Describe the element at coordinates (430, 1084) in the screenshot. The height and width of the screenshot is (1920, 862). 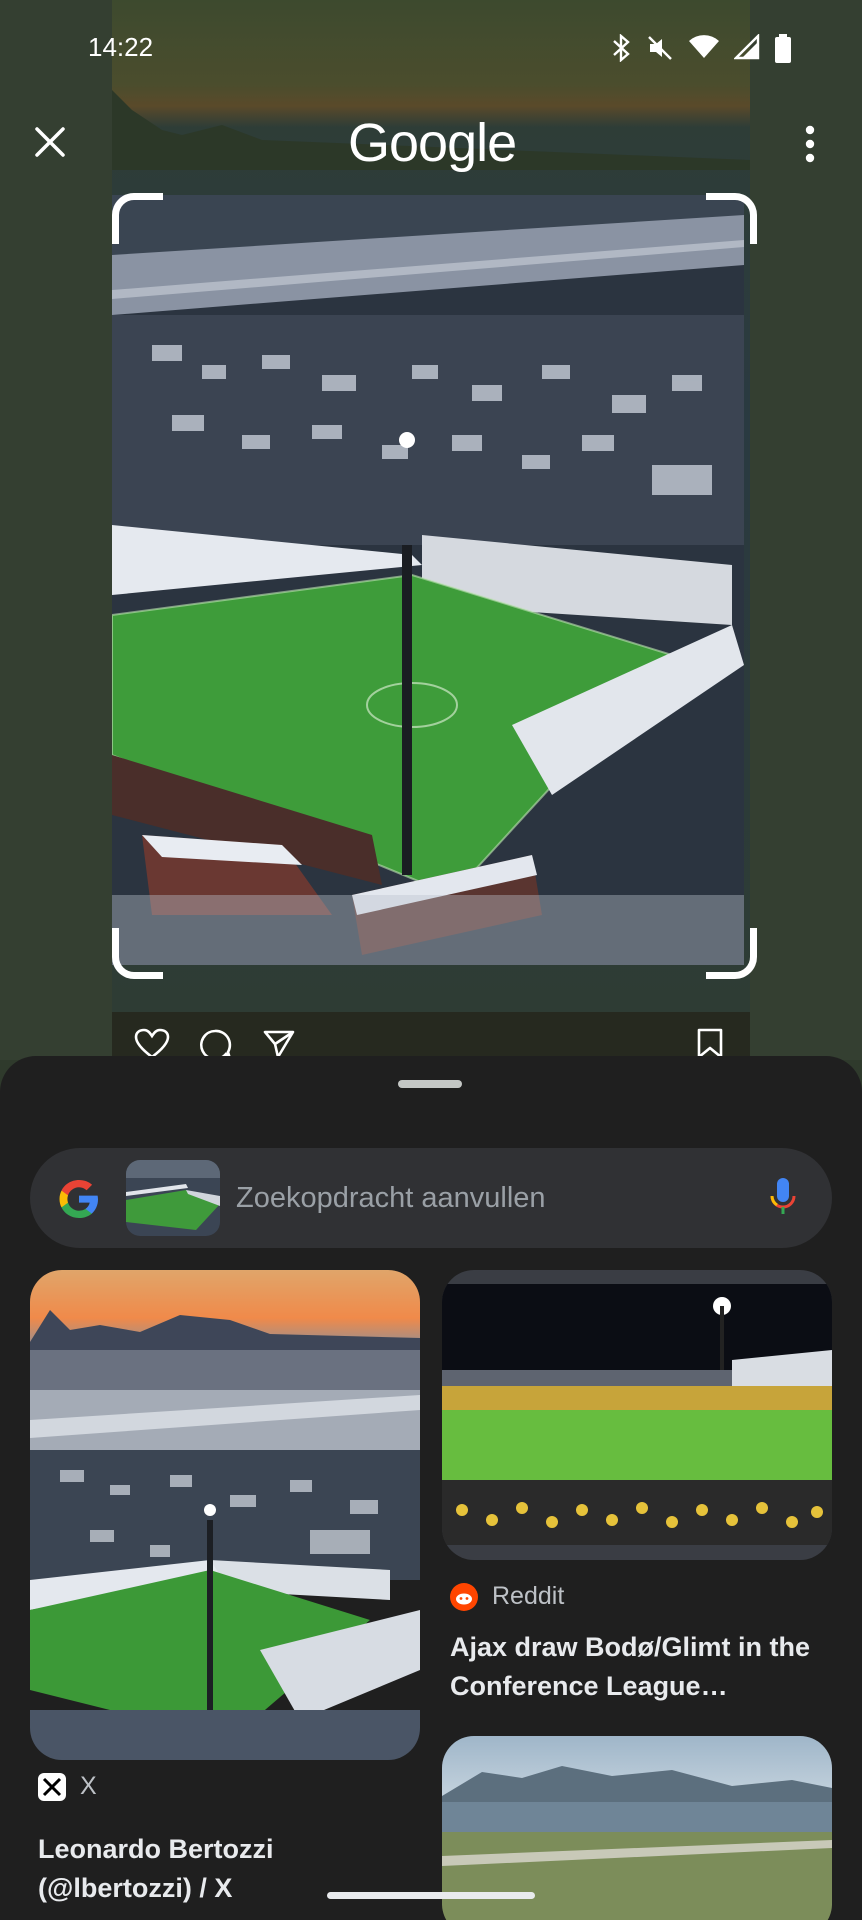
I see `drag-handle` at that location.